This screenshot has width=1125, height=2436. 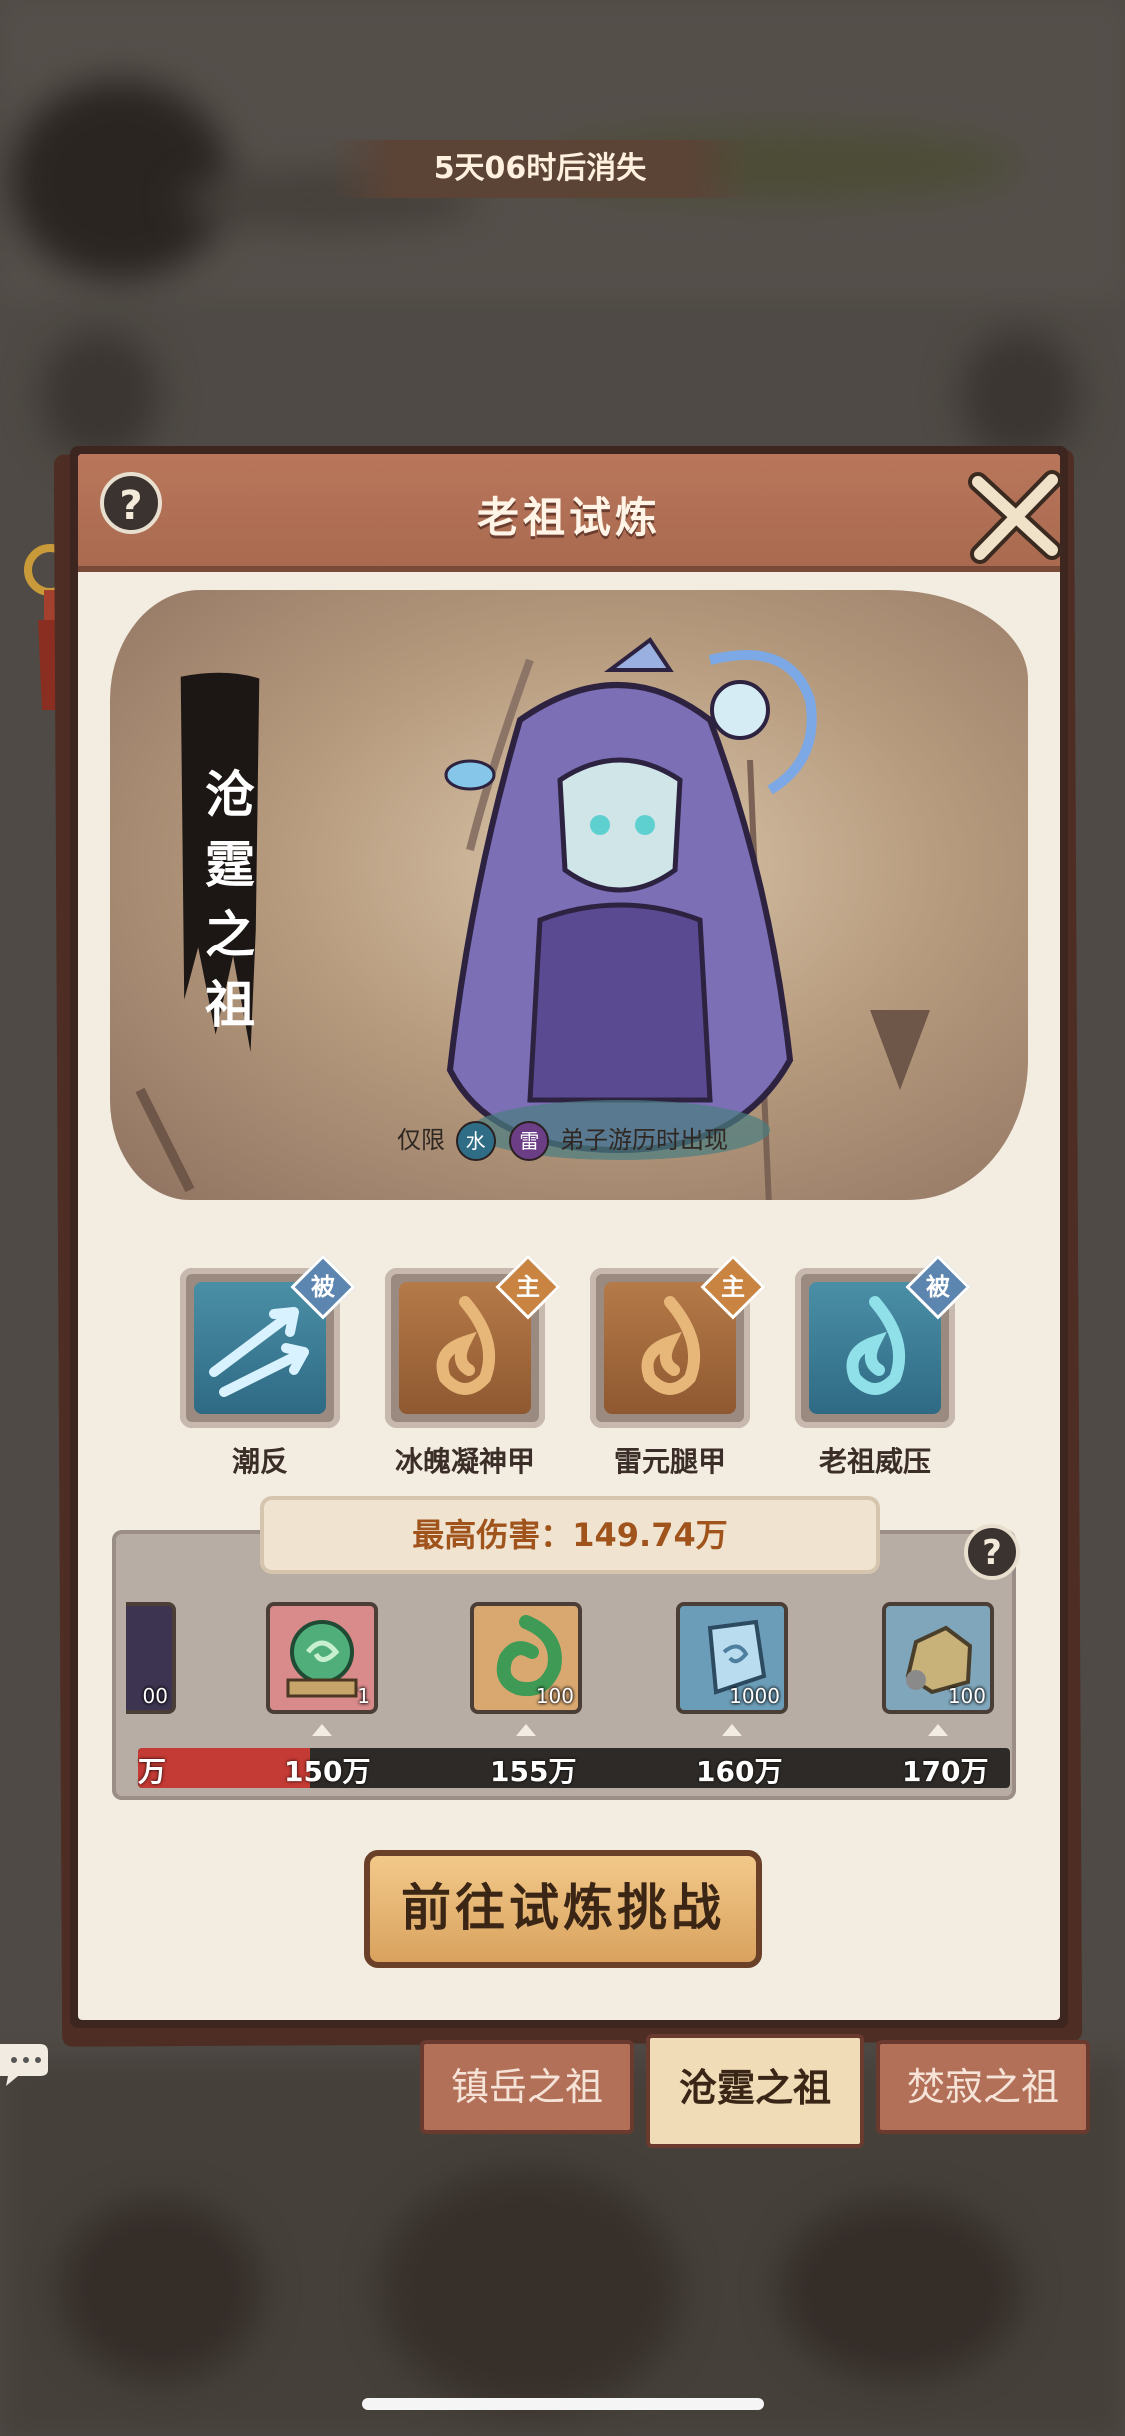 What do you see at coordinates (938, 1658) in the screenshot?
I see `reward-item-4: 100` at bounding box center [938, 1658].